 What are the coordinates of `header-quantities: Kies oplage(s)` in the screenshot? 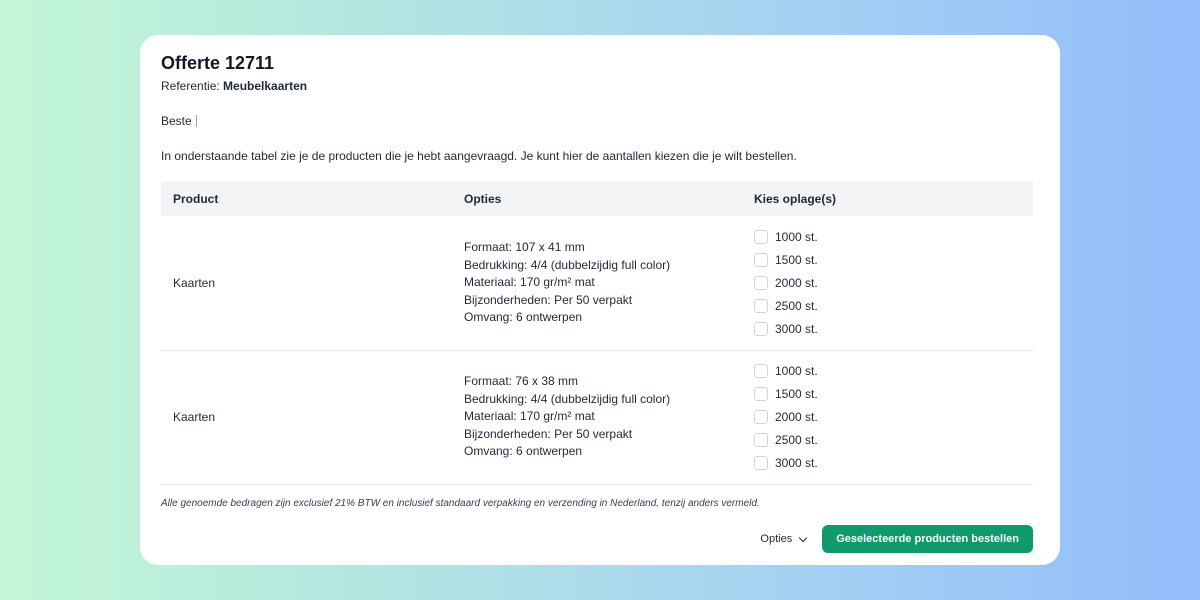 It's located at (795, 198).